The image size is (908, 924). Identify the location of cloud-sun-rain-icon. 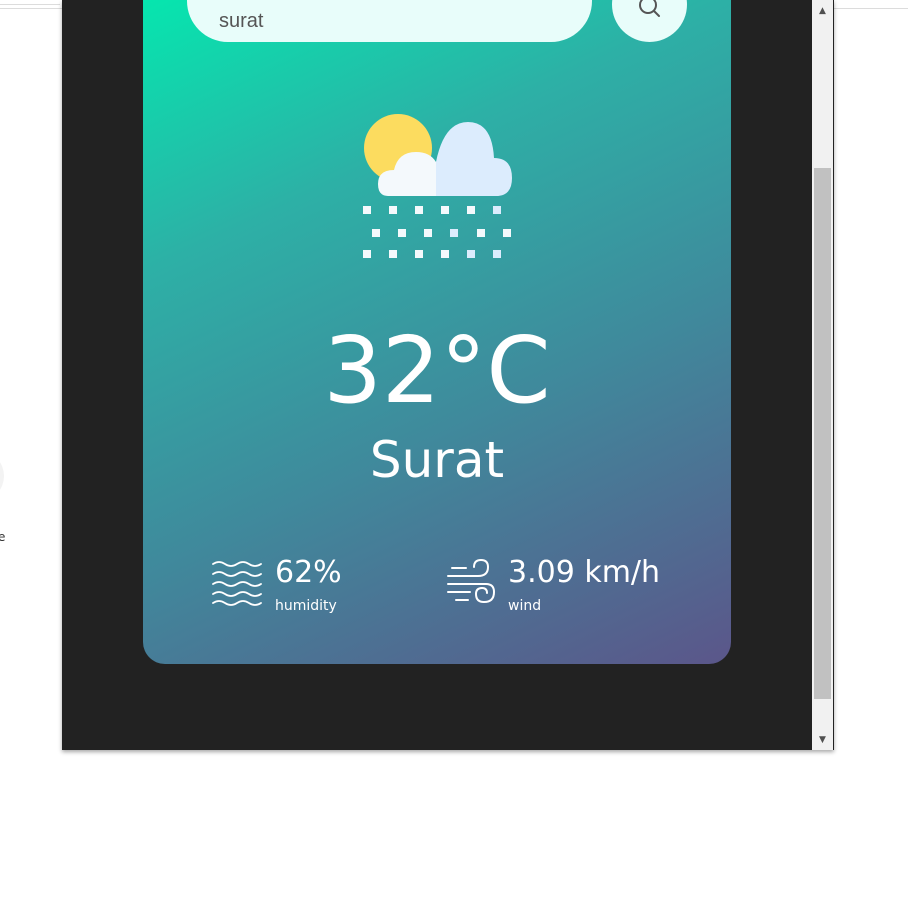
(437, 186).